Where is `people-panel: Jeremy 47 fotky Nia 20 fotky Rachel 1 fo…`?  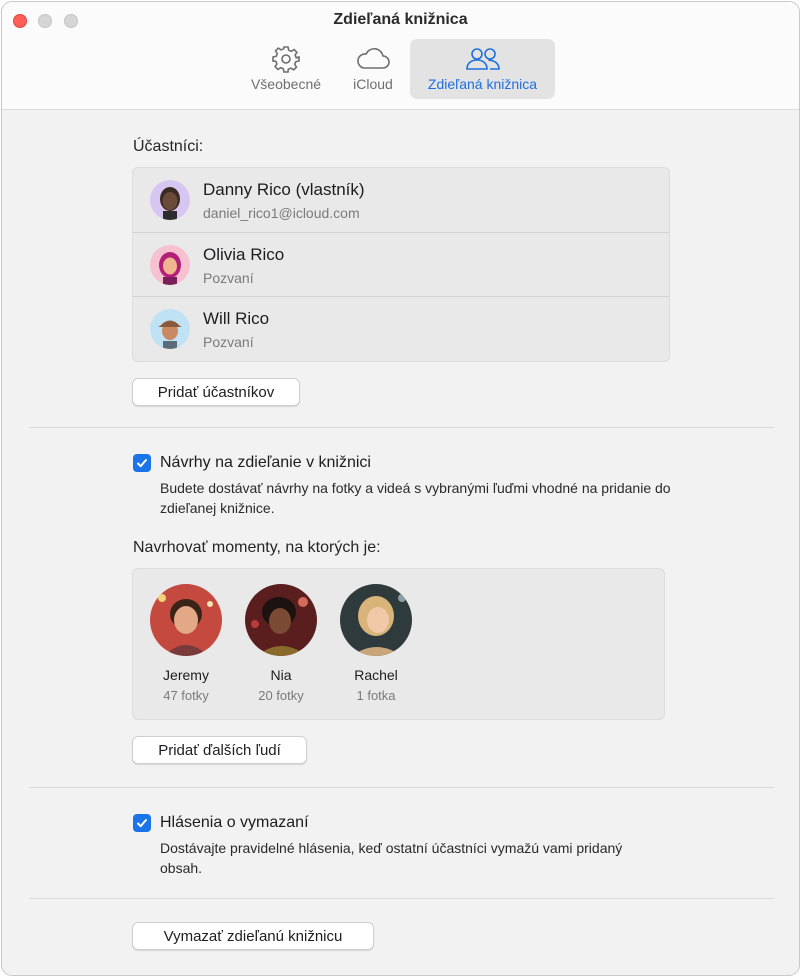
people-panel: Jeremy 47 fotky Nia 20 fotky Rachel 1 fo… is located at coordinates (398, 644).